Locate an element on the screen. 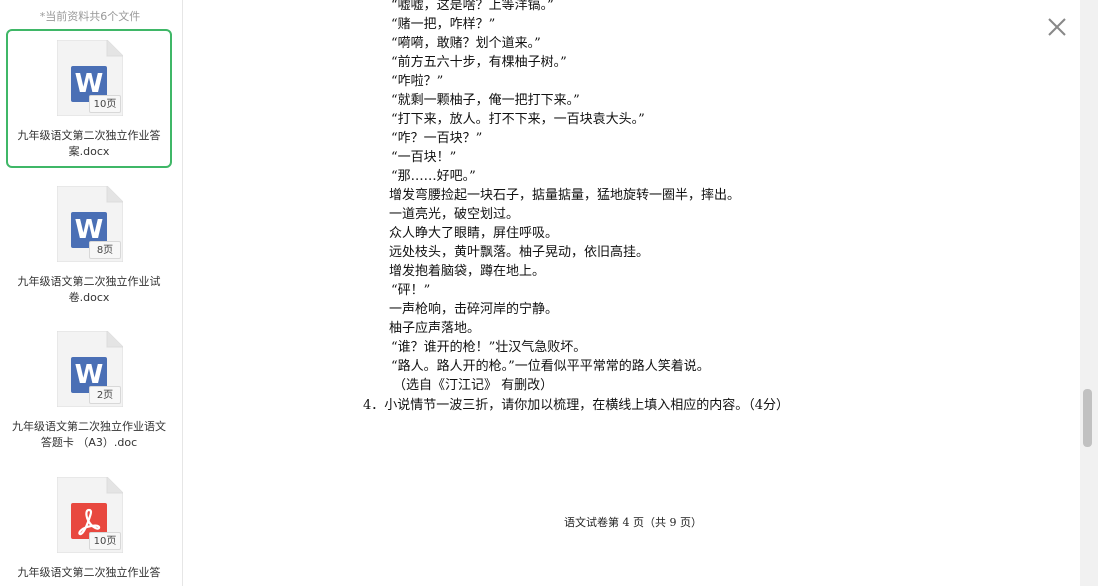 This screenshot has width=1100, height=586. page-count-badge: 2页 is located at coordinates (105, 395).